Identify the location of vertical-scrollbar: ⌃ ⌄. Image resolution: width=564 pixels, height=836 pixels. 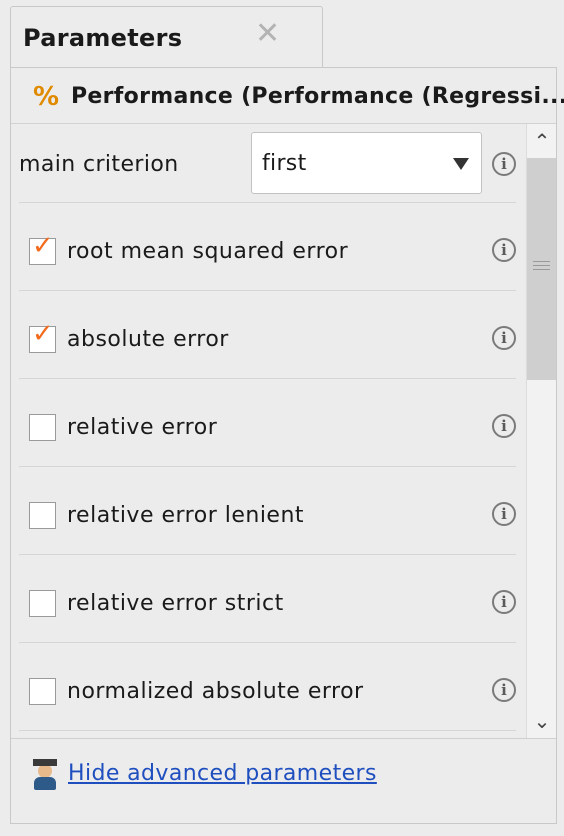
(541, 431).